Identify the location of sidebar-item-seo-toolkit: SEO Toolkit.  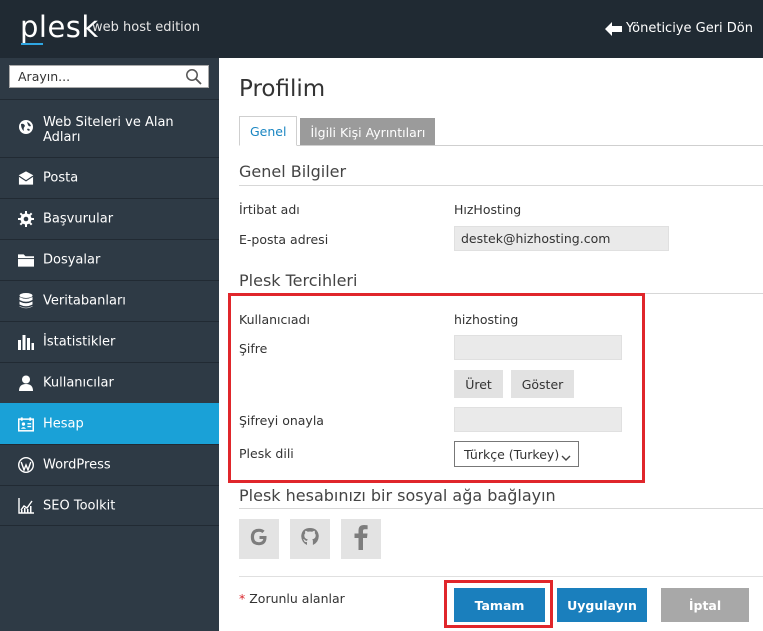
(109, 505).